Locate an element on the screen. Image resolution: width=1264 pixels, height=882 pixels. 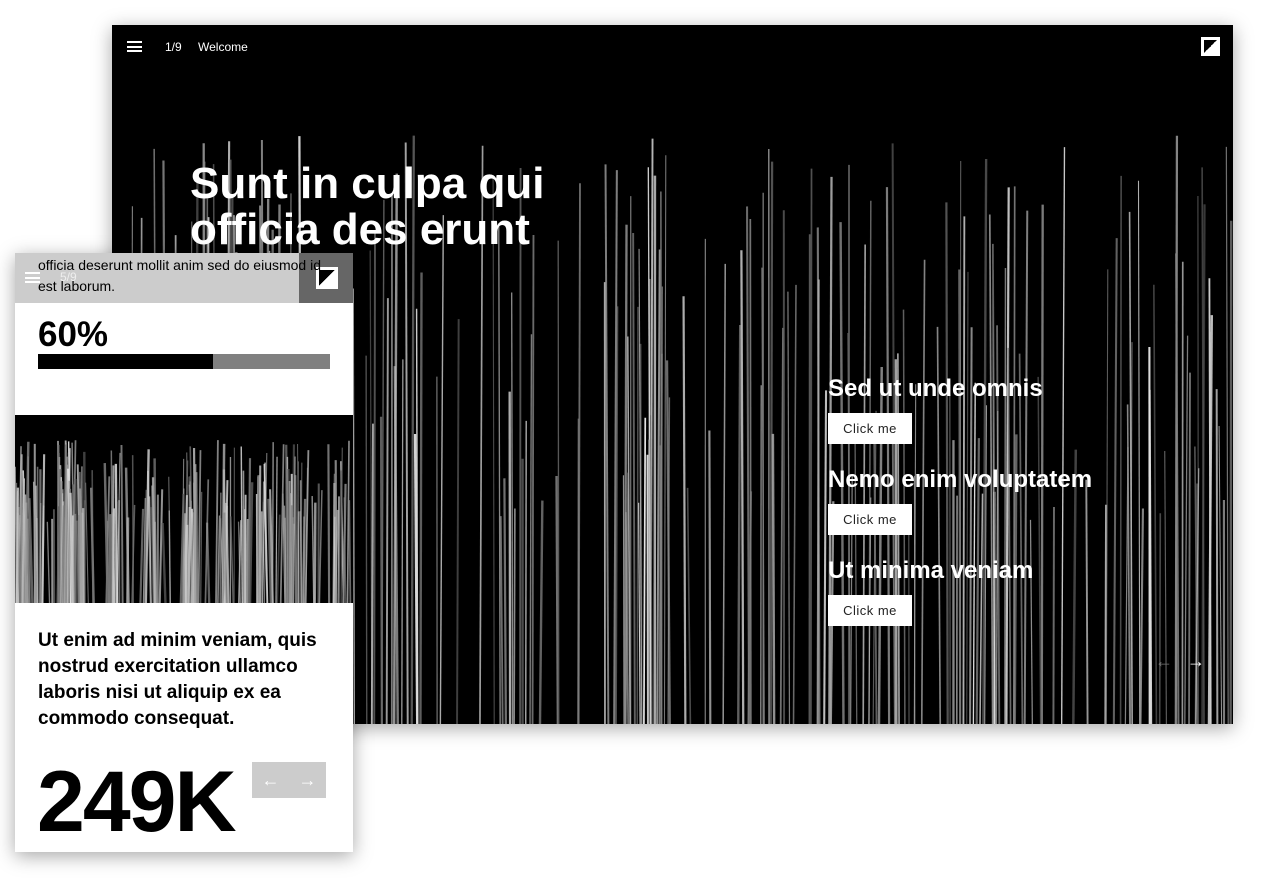
progress-bar is located at coordinates (184, 361).